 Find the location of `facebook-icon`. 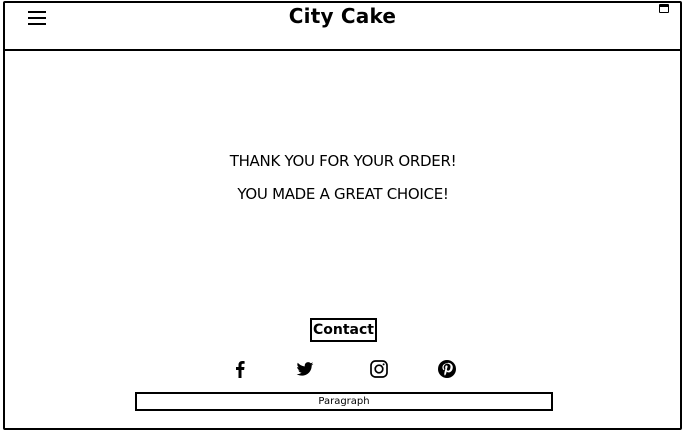

facebook-icon is located at coordinates (240, 369).